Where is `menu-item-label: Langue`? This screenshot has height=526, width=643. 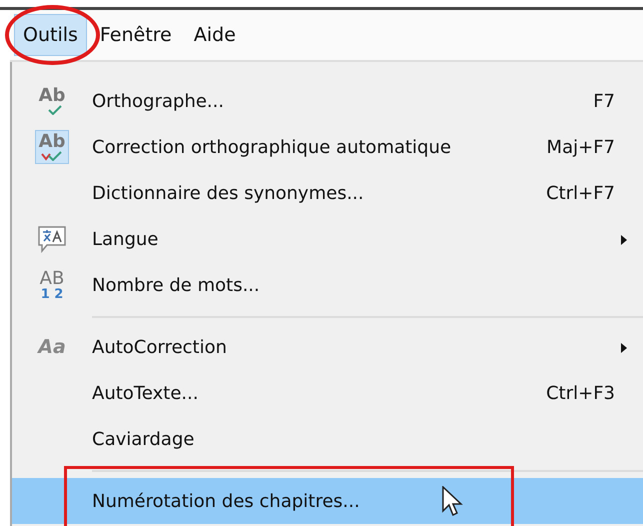
menu-item-label: Langue is located at coordinates (125, 240).